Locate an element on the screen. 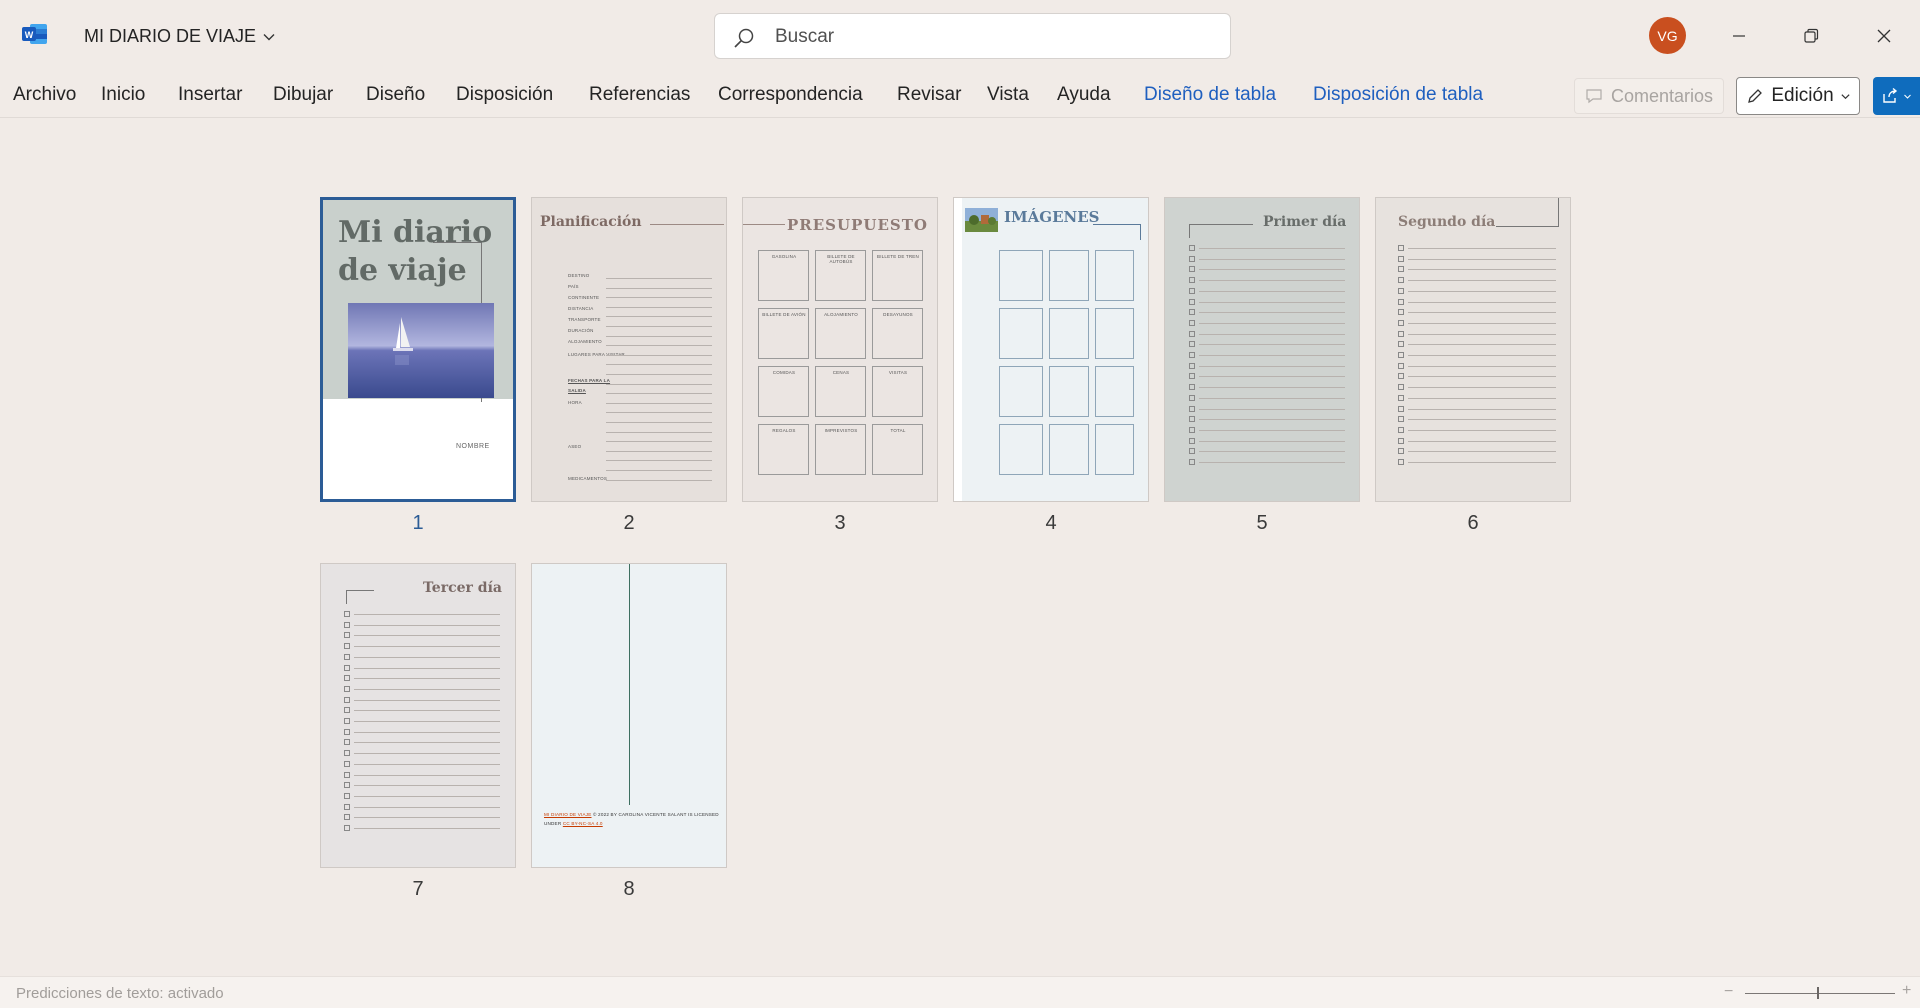  footer-link: MI DIARIO DE VIAJE is located at coordinates (568, 814).